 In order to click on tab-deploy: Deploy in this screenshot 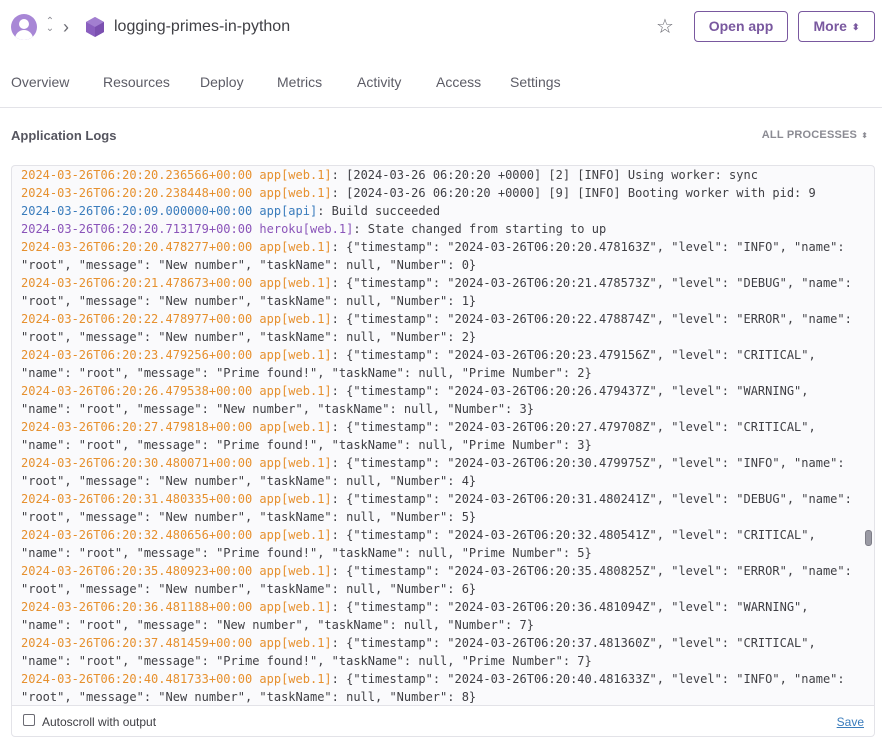, I will do `click(222, 82)`.